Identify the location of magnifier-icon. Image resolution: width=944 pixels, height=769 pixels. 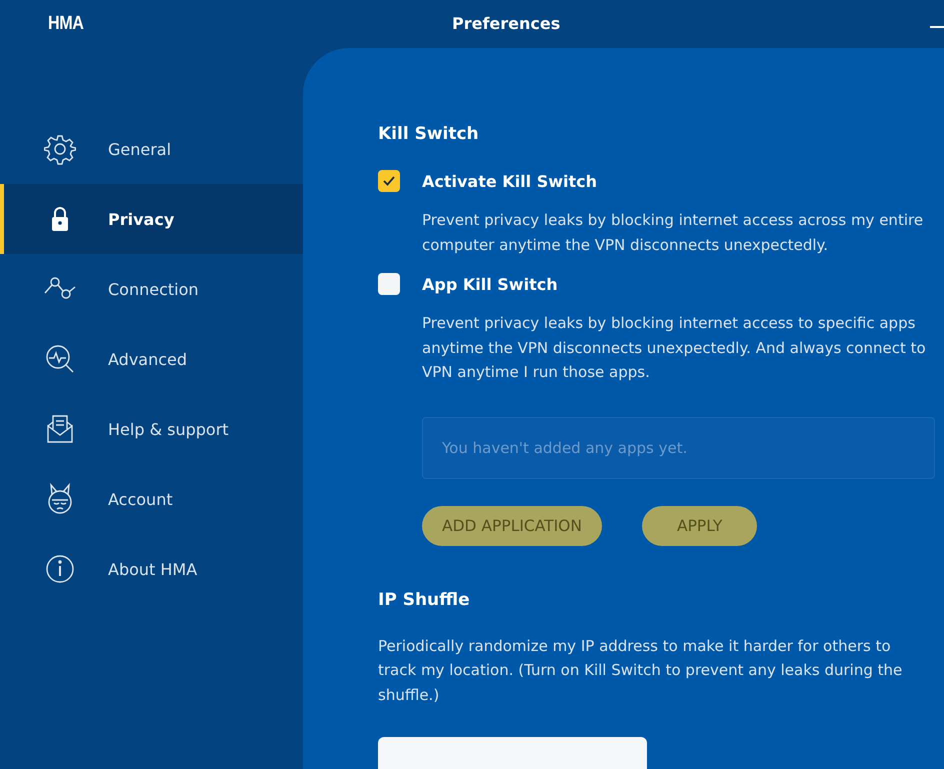
(60, 359).